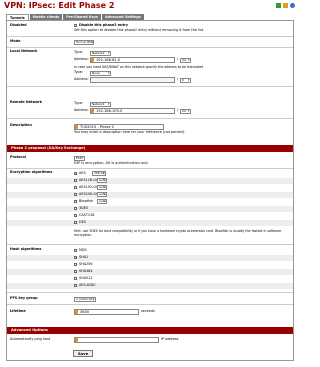 The width and height of the screenshot is (320, 367). I want to click on encryption-des-name: DES, so click(82, 222).